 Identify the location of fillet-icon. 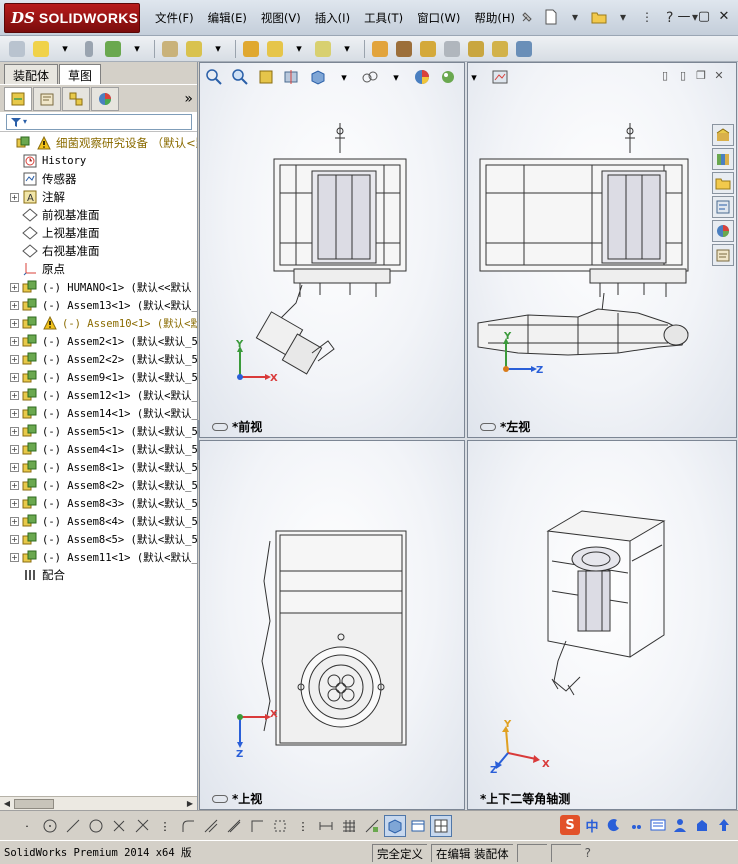
(188, 826).